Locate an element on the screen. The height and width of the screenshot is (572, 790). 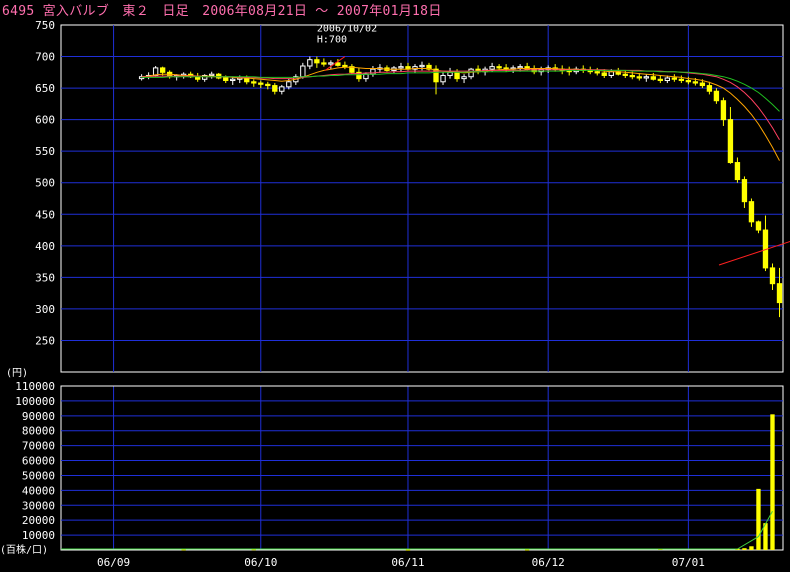
ma-short-line is located at coordinates (460, 113).